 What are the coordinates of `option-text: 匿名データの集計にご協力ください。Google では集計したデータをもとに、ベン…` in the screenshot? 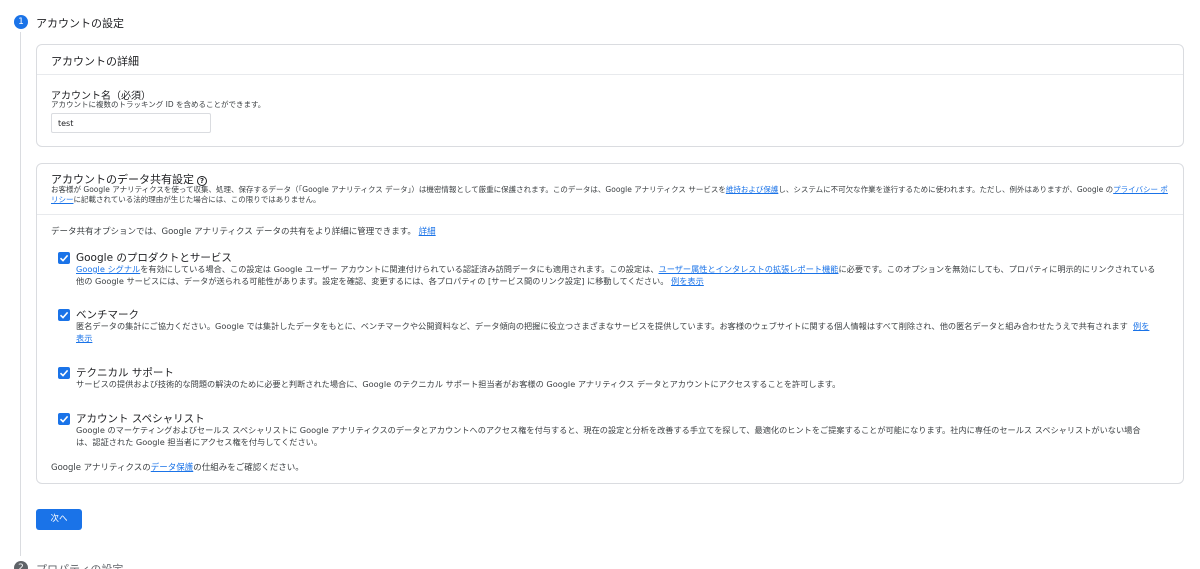 It's located at (602, 326).